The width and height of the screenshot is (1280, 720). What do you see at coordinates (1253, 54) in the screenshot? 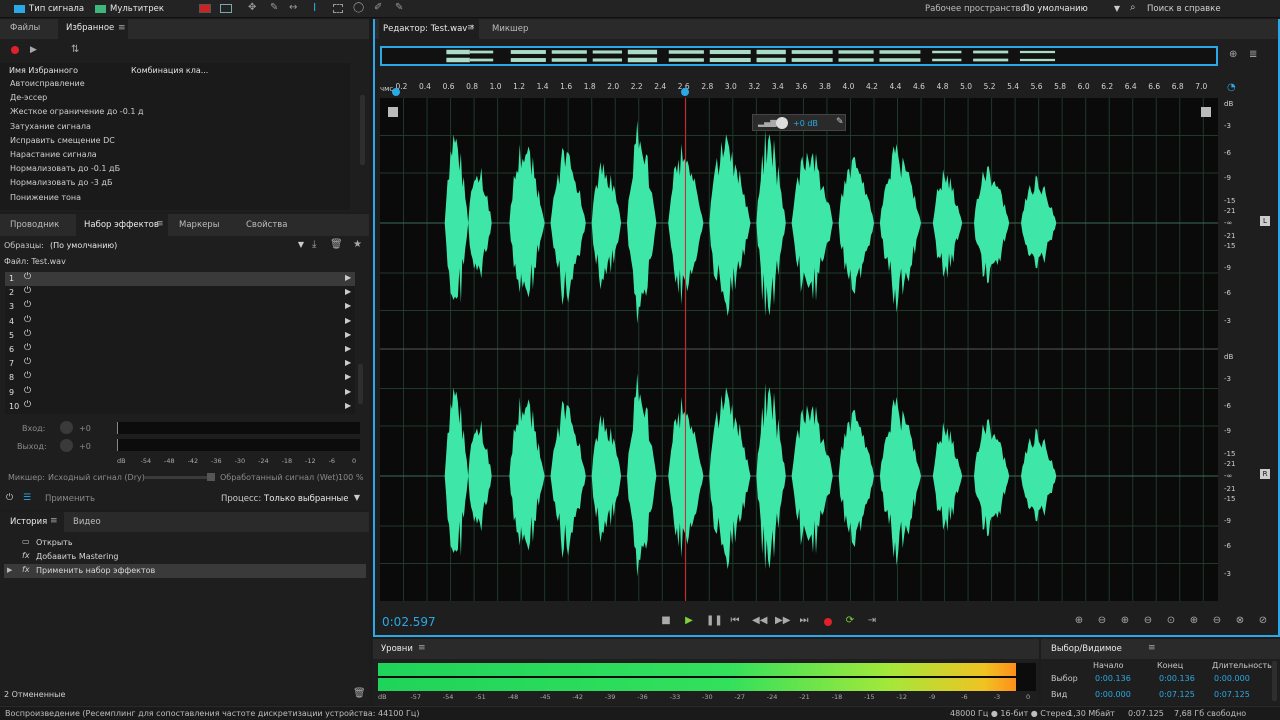
I see `overview-menu-icon: ≣` at bounding box center [1253, 54].